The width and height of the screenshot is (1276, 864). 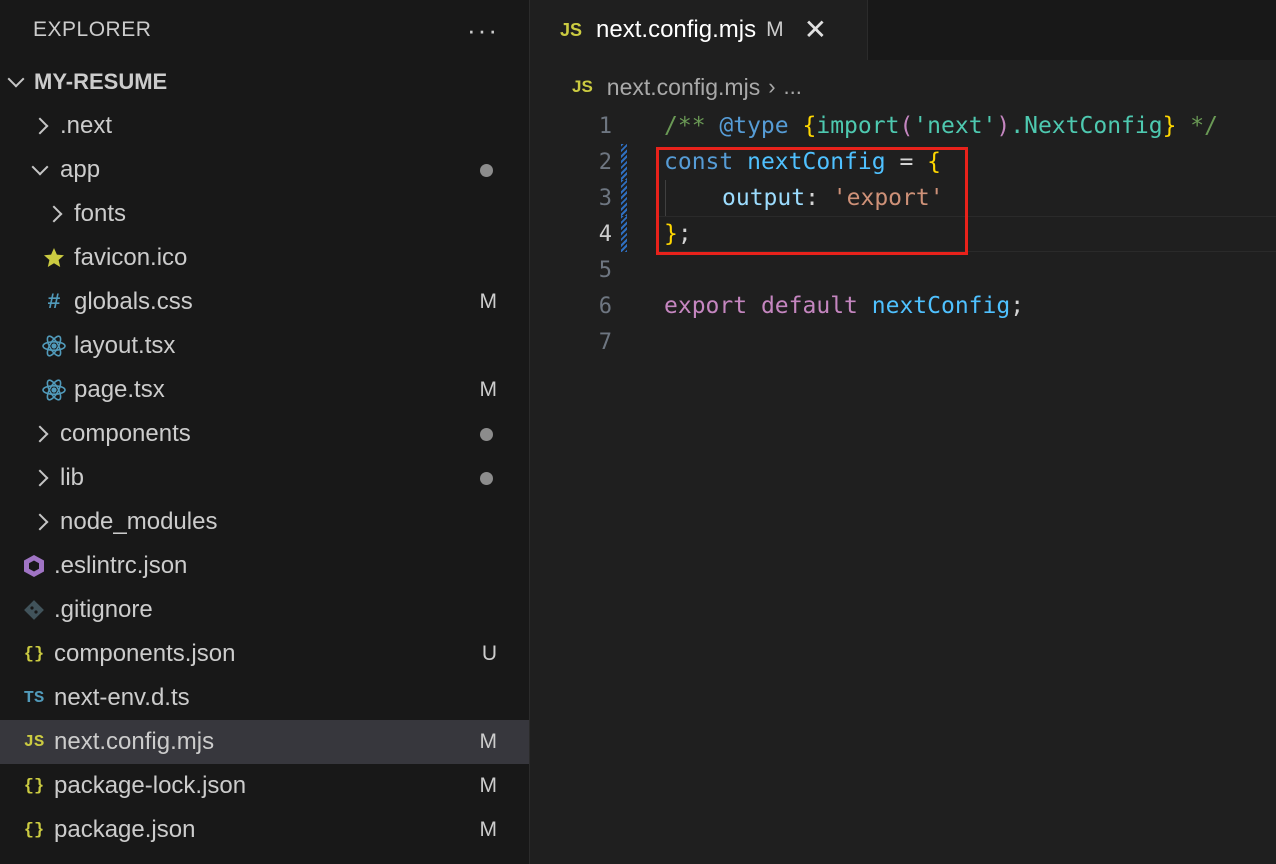 What do you see at coordinates (54, 302) in the screenshot?
I see `hash-icon: #` at bounding box center [54, 302].